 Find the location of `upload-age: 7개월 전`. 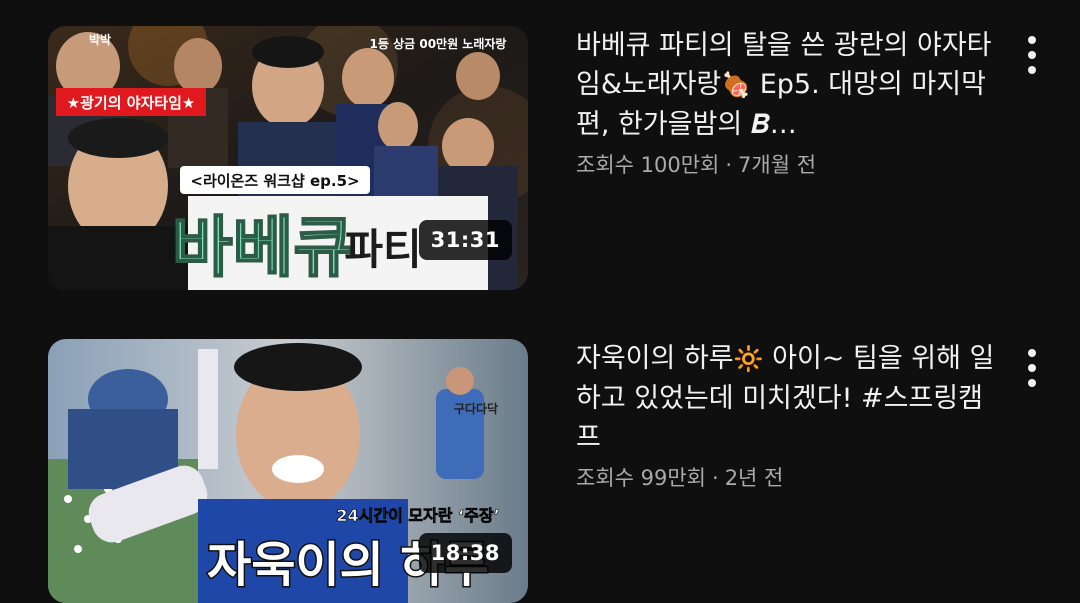

upload-age: 7개월 전 is located at coordinates (777, 165).